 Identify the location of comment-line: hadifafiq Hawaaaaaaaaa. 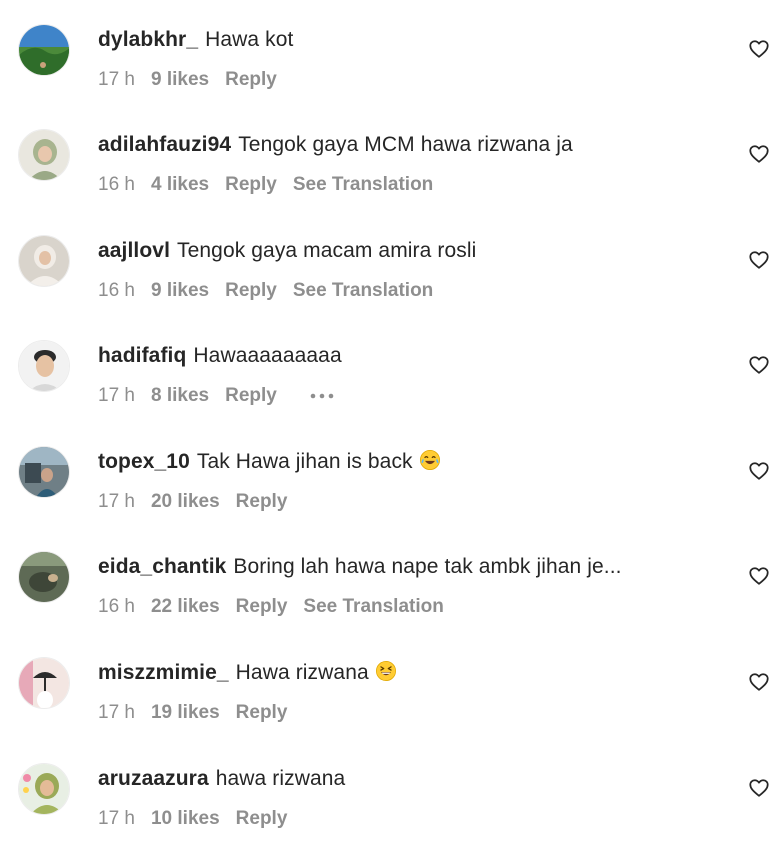
(220, 356).